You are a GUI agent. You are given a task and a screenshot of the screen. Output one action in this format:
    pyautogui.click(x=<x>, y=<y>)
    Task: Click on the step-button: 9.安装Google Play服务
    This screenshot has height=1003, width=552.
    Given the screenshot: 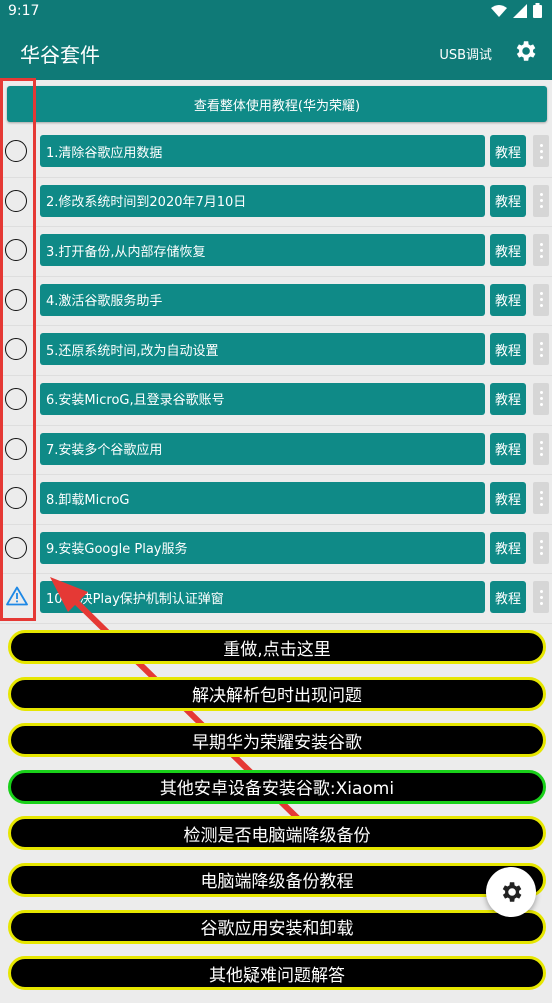 What is the action you would take?
    pyautogui.click(x=262, y=547)
    